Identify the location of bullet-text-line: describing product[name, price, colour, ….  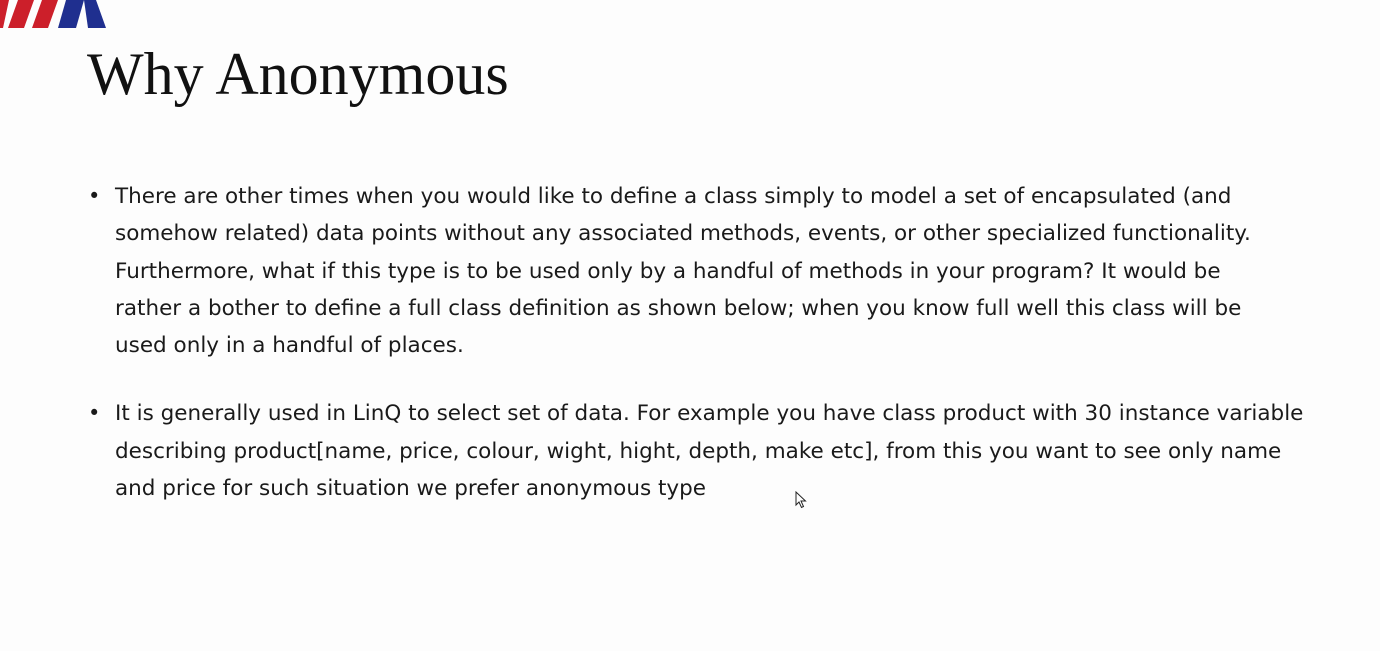
(698, 451).